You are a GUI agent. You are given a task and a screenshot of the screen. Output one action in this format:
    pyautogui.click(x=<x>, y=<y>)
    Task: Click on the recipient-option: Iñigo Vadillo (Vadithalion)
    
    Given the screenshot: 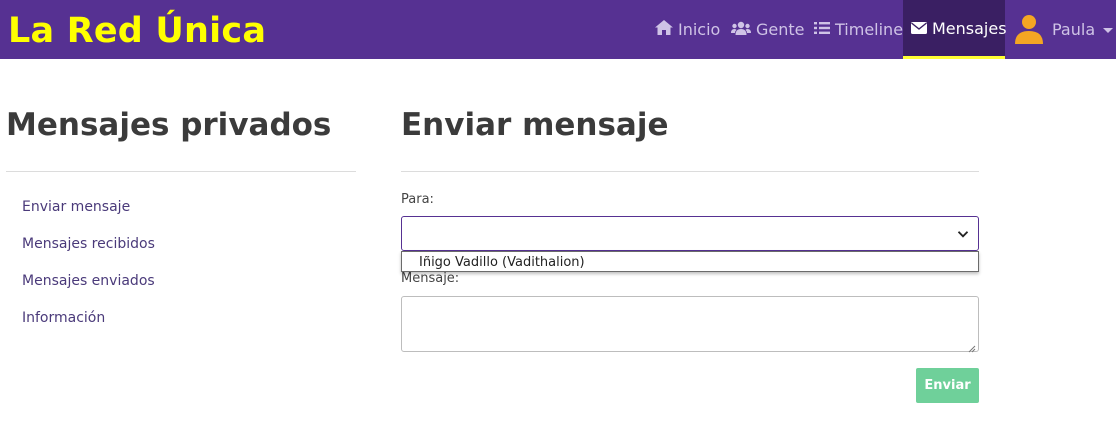 What is the action you would take?
    pyautogui.click(x=502, y=262)
    